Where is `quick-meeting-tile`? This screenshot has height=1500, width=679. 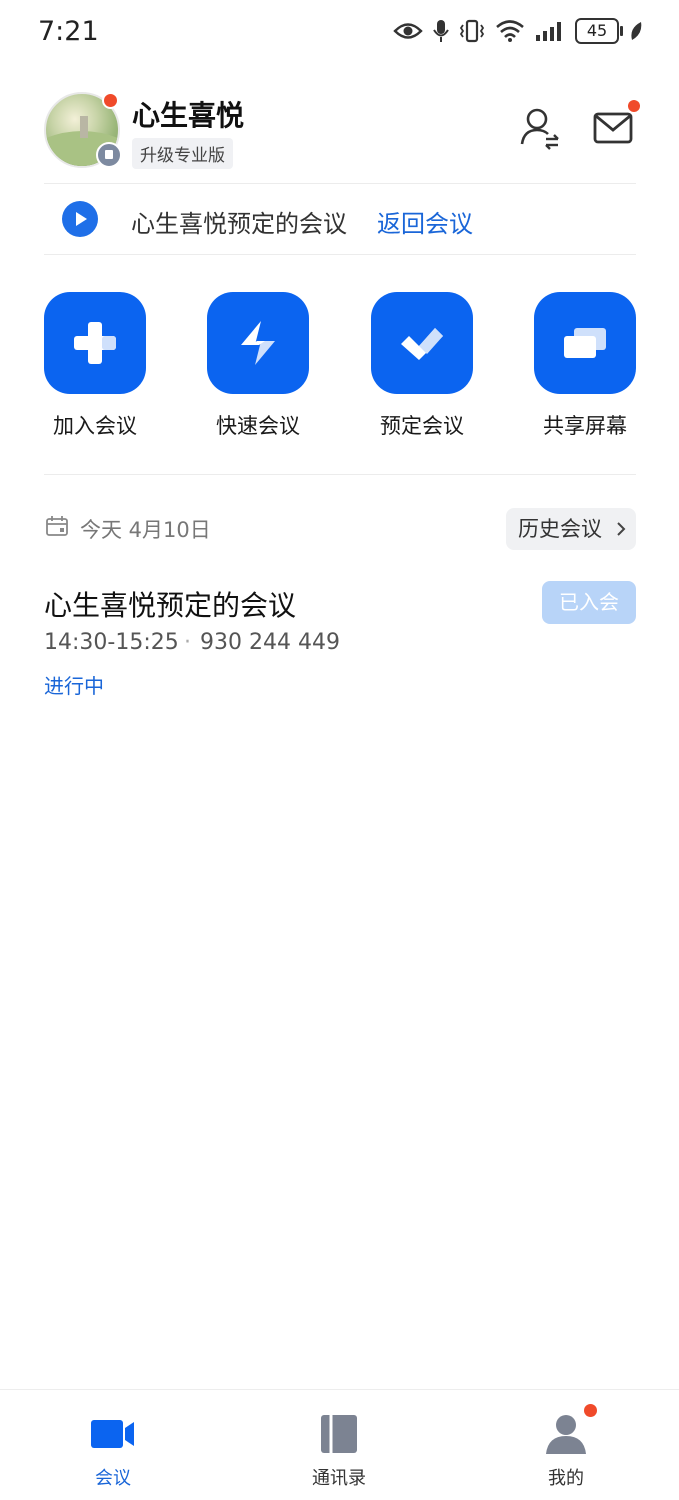
quick-meeting-tile is located at coordinates (258, 343).